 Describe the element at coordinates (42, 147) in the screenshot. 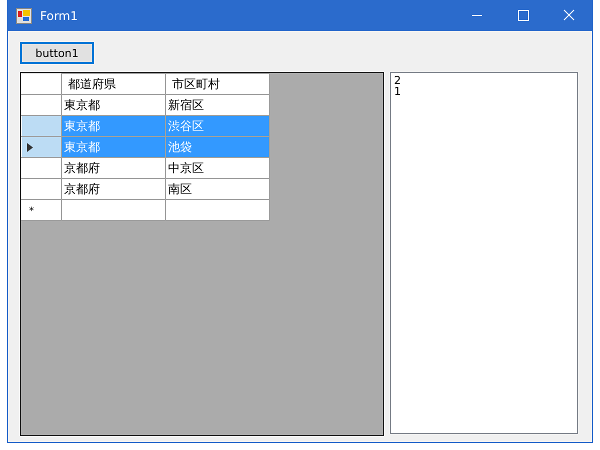

I see `row-header` at that location.